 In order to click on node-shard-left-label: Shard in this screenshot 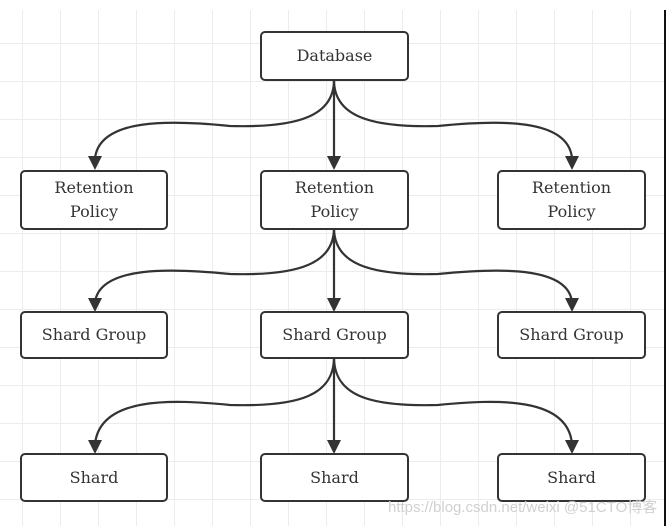, I will do `click(94, 477)`.